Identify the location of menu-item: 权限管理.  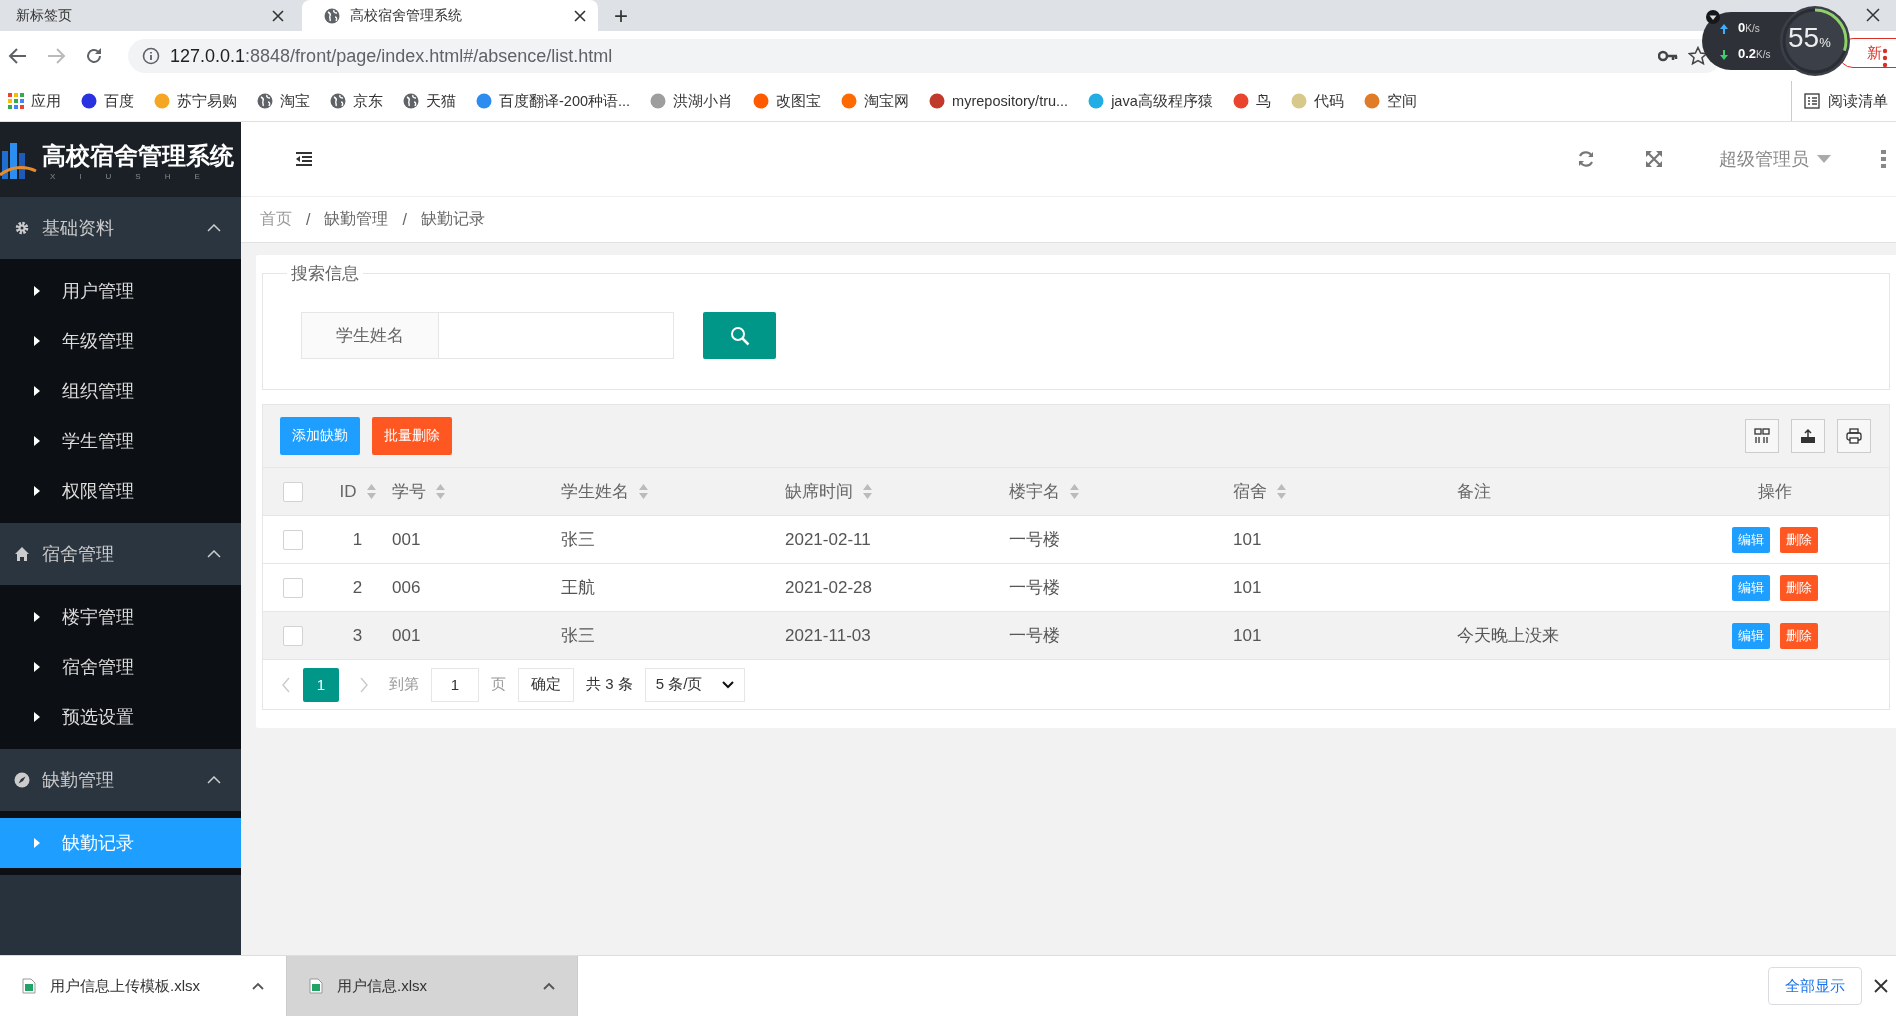
(120, 491).